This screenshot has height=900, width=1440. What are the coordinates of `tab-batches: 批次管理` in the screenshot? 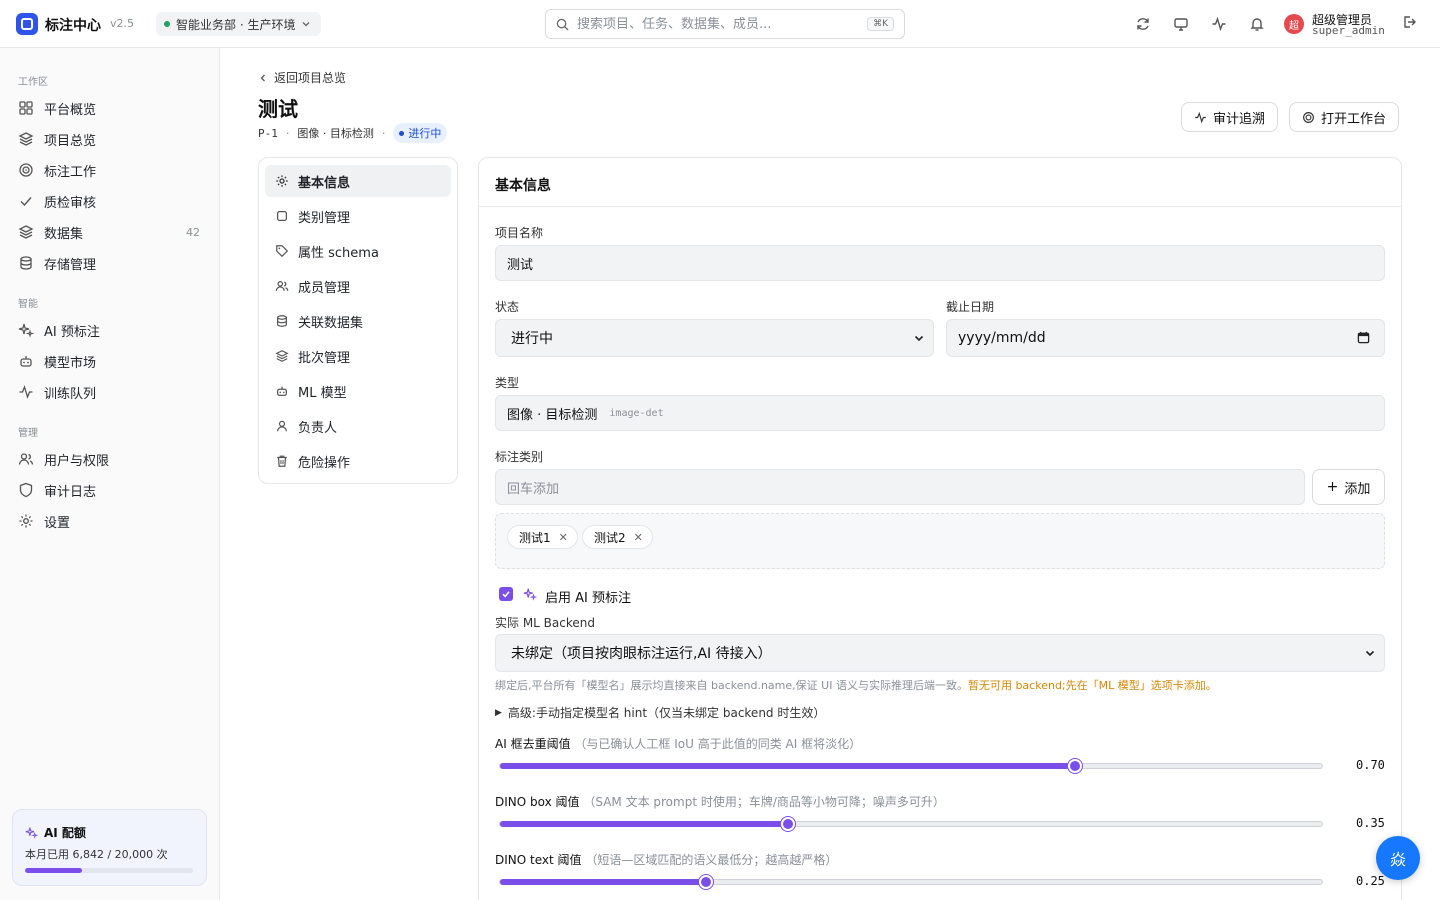 It's located at (358, 356).